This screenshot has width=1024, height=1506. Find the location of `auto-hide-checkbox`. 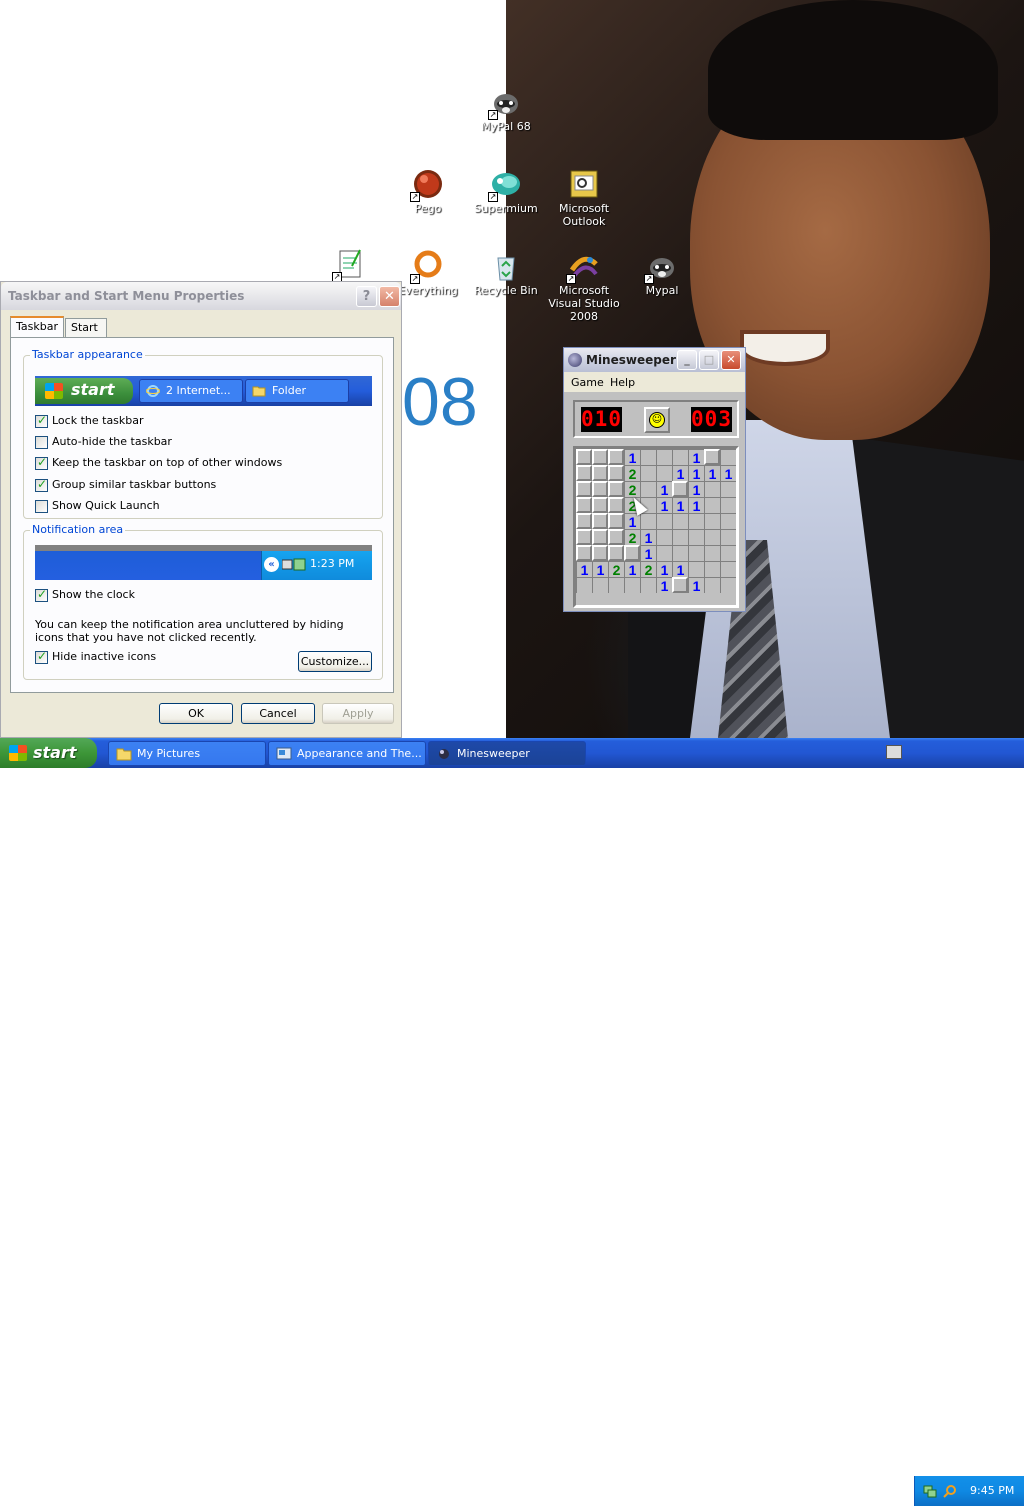

auto-hide-checkbox is located at coordinates (41, 442).